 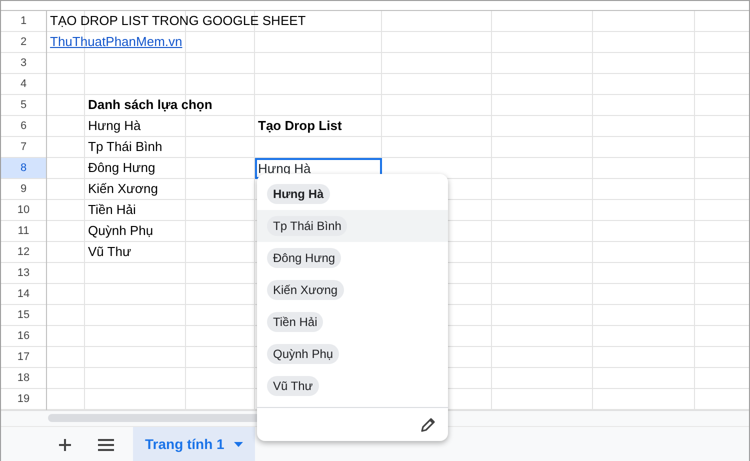 What do you see at coordinates (23, 294) in the screenshot?
I see `row-number: 14` at bounding box center [23, 294].